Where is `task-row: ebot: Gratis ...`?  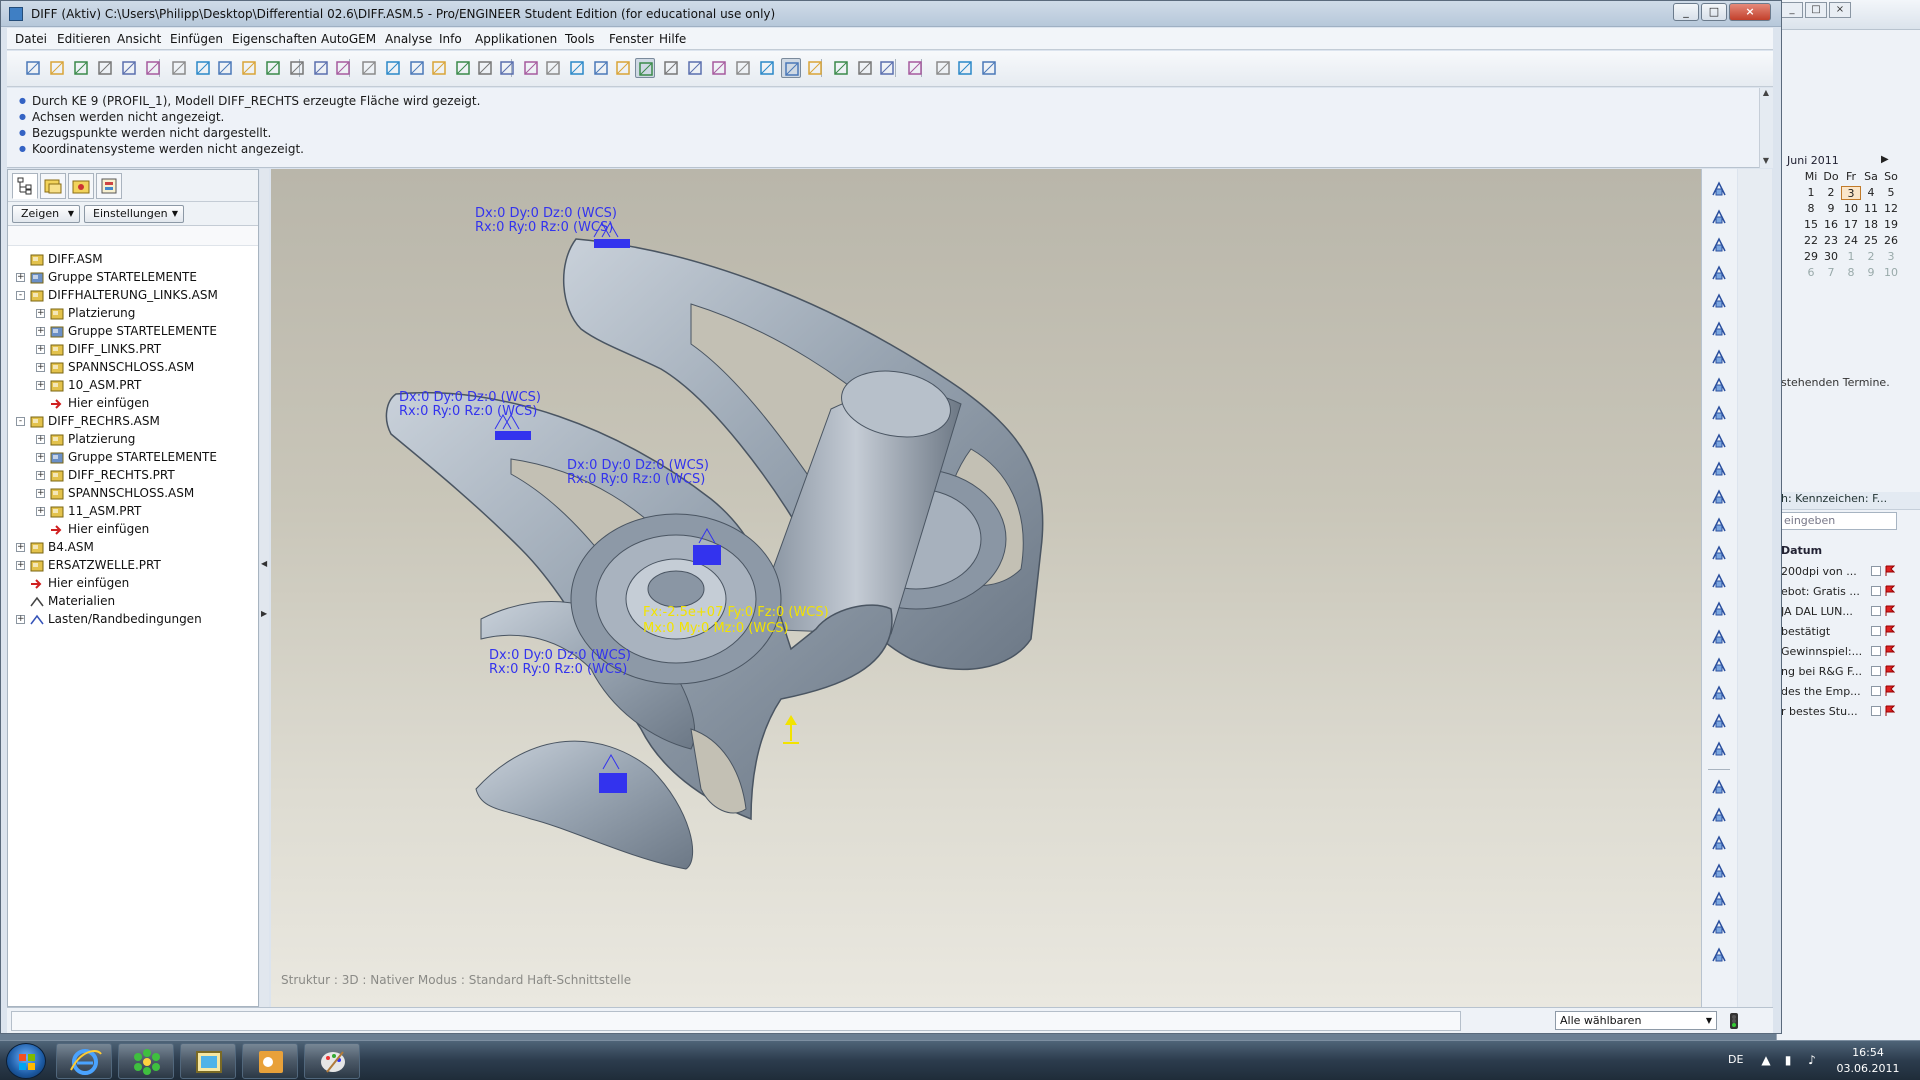
task-row: ebot: Gratis ... is located at coordinates (1848, 592).